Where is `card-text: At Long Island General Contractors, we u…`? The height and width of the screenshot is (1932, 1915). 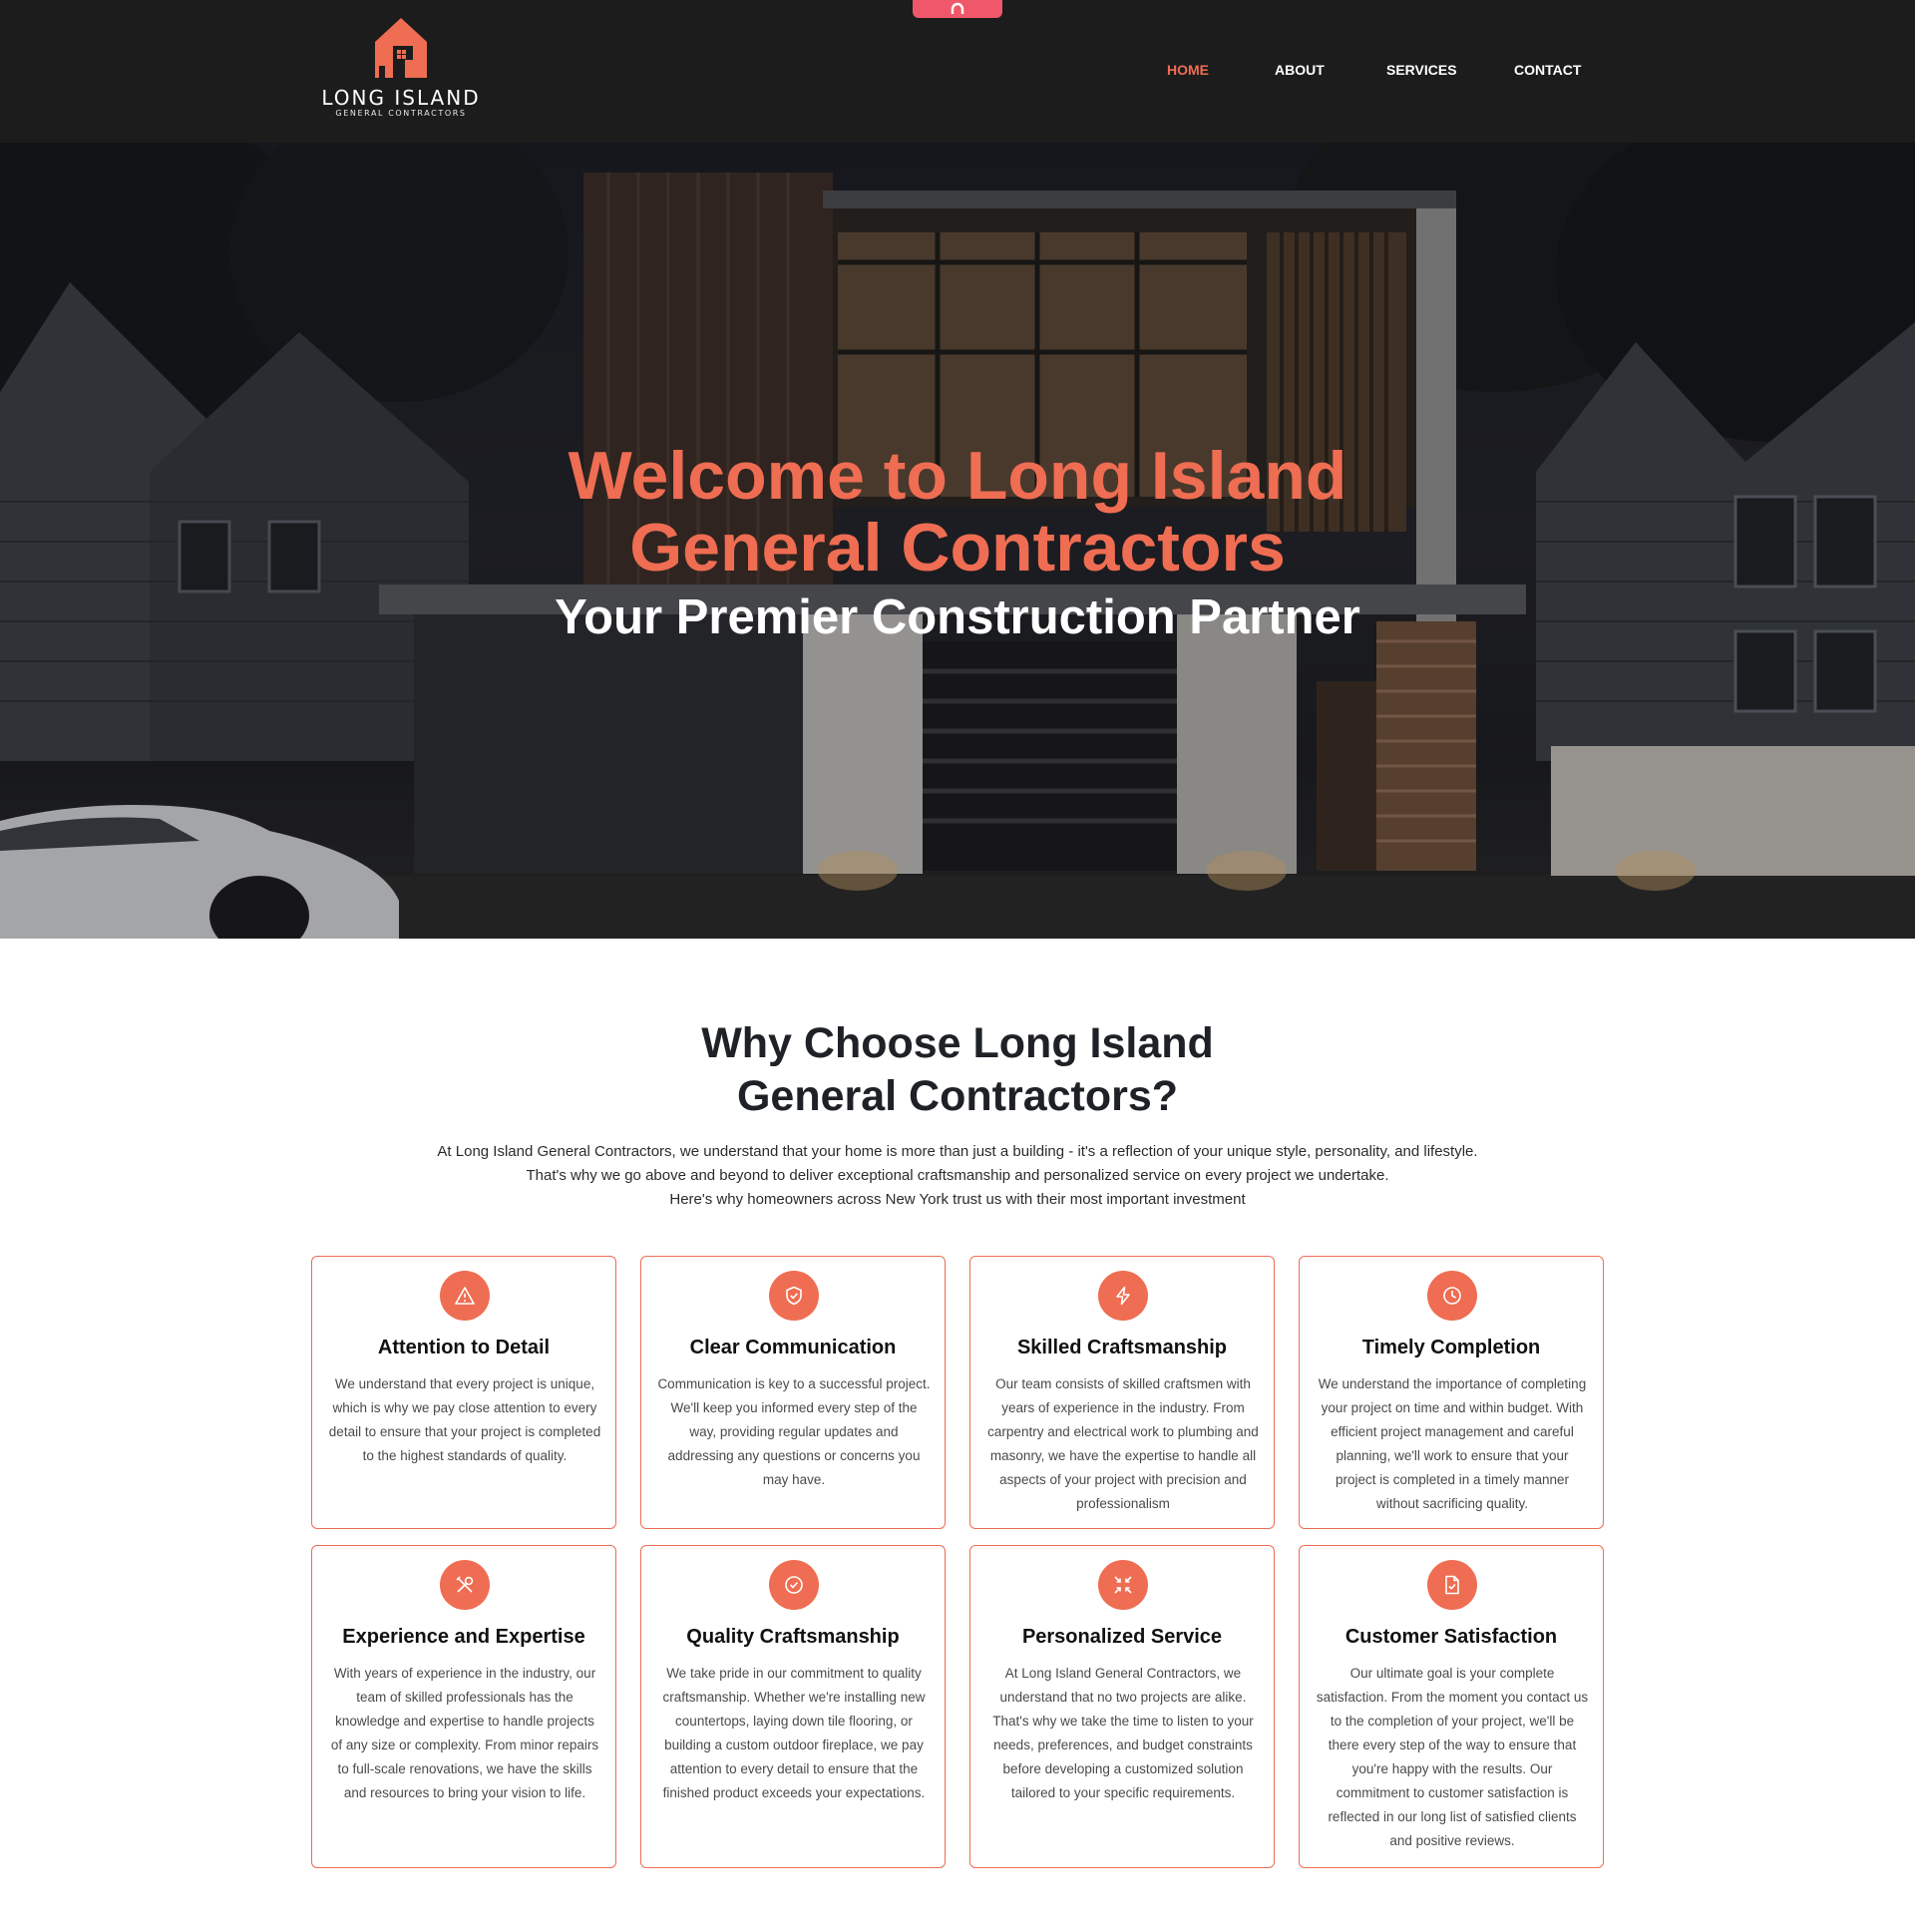
card-text: At Long Island General Contractors, we u… is located at coordinates (1123, 1733).